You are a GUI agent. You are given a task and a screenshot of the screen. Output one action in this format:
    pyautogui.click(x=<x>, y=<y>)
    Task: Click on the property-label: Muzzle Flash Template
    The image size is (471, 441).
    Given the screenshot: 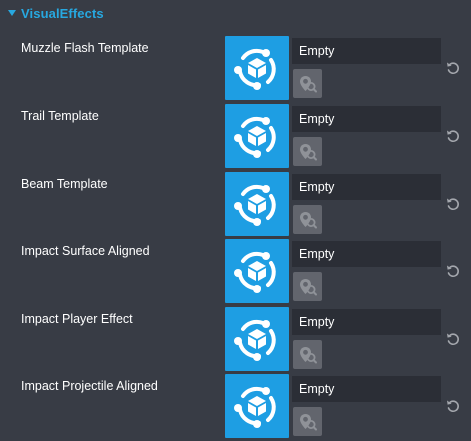 What is the action you would take?
    pyautogui.click(x=85, y=48)
    